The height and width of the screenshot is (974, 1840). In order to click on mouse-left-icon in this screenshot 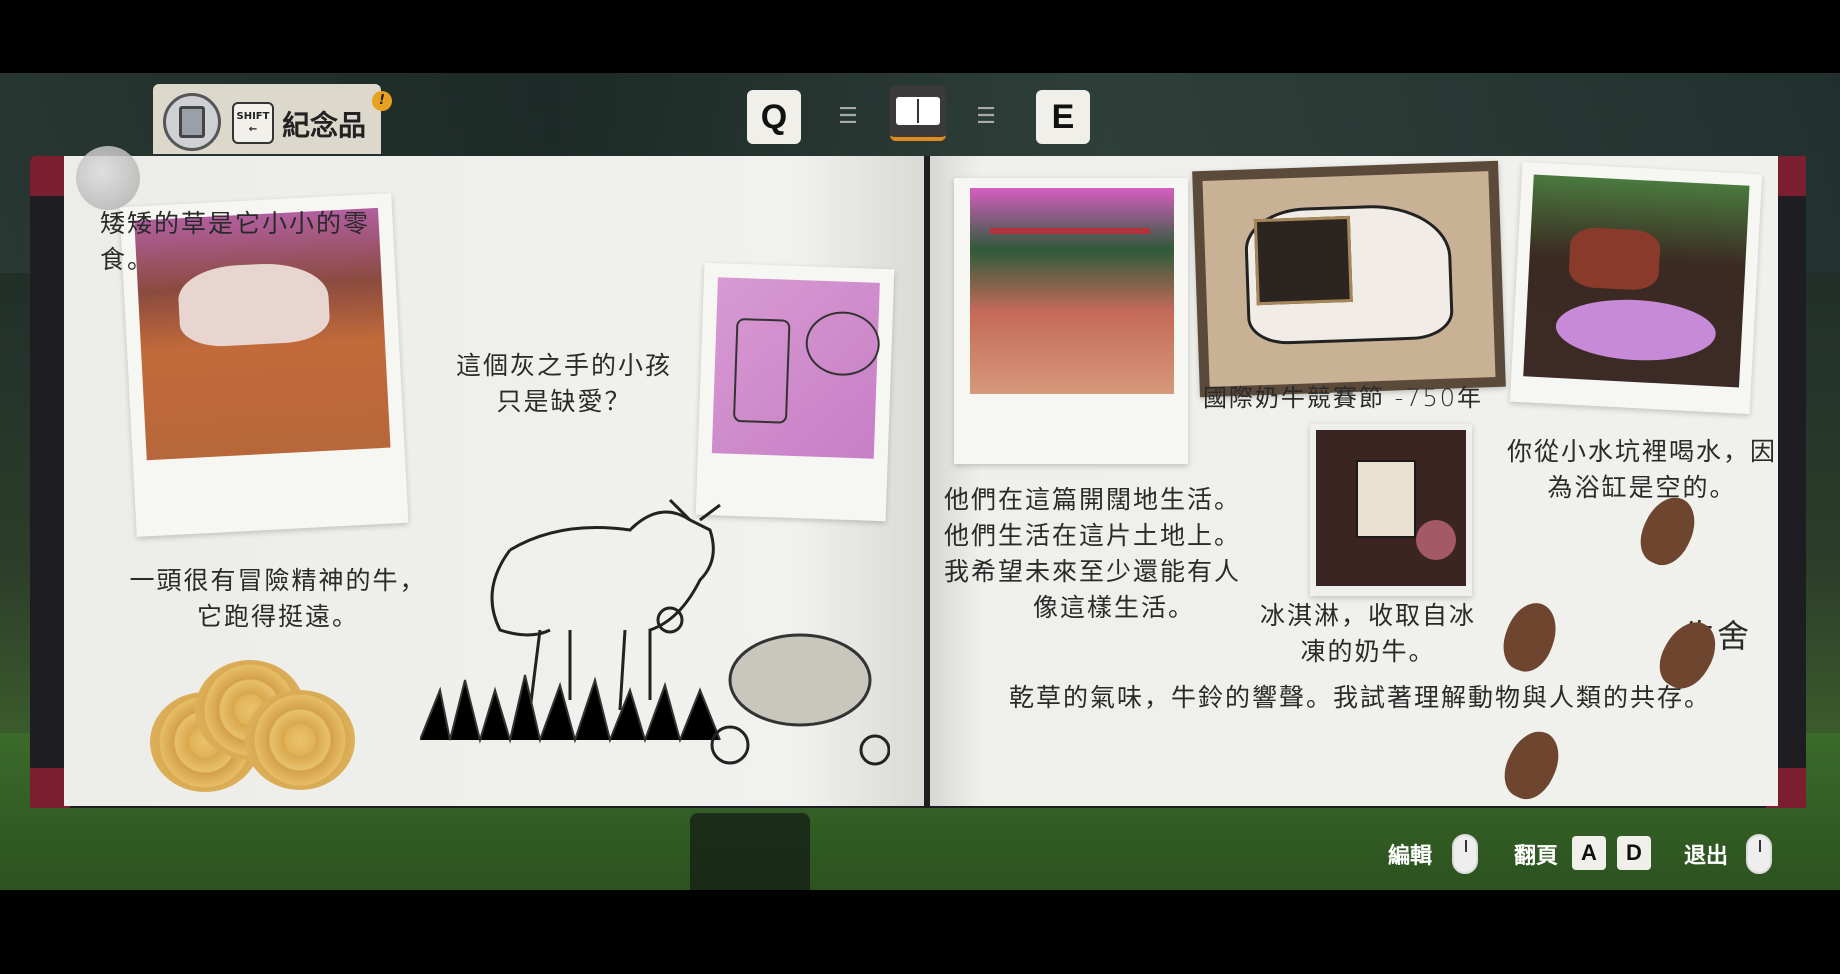, I will do `click(1465, 854)`.